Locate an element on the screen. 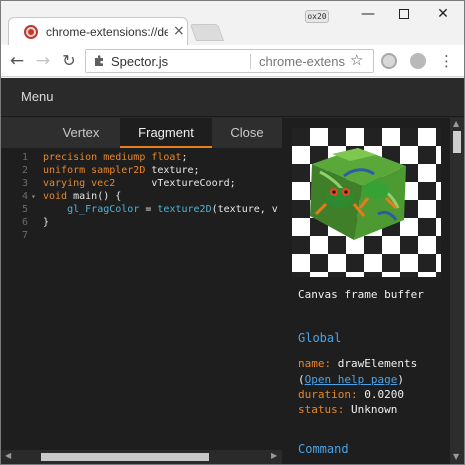 The image size is (465, 465). name-key: name: is located at coordinates (318, 363).